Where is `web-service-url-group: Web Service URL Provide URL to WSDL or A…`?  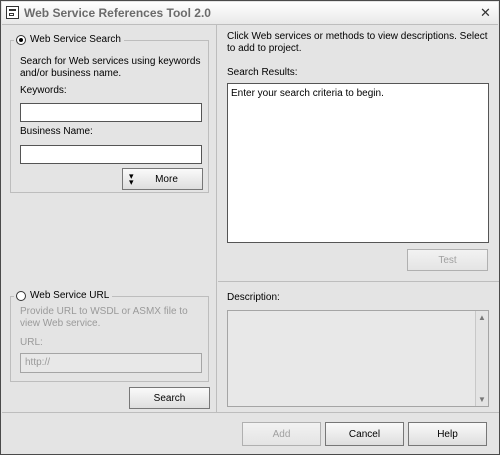
web-service-url-group: Web Service URL Provide URL to WSDL or A… is located at coordinates (109, 336).